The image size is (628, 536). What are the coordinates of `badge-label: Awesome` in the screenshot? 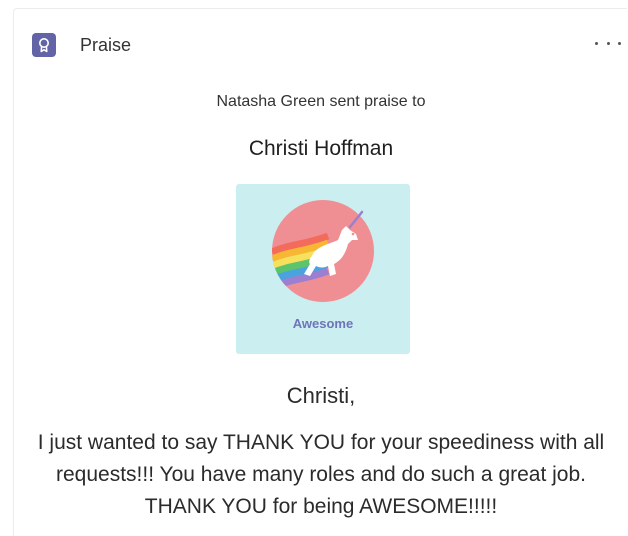 It's located at (323, 323).